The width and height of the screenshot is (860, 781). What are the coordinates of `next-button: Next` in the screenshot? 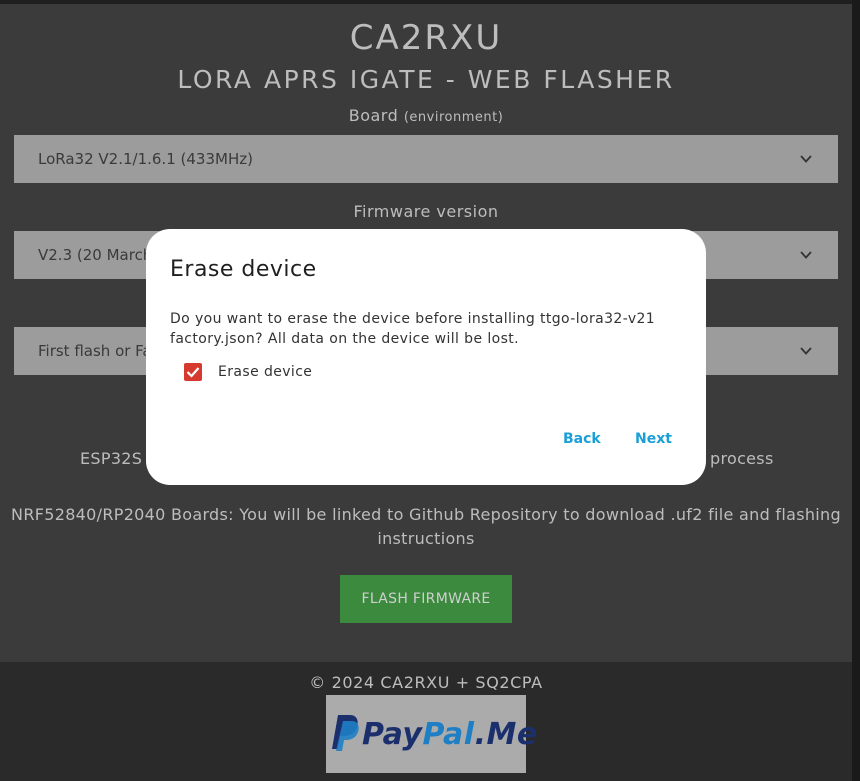 It's located at (653, 439).